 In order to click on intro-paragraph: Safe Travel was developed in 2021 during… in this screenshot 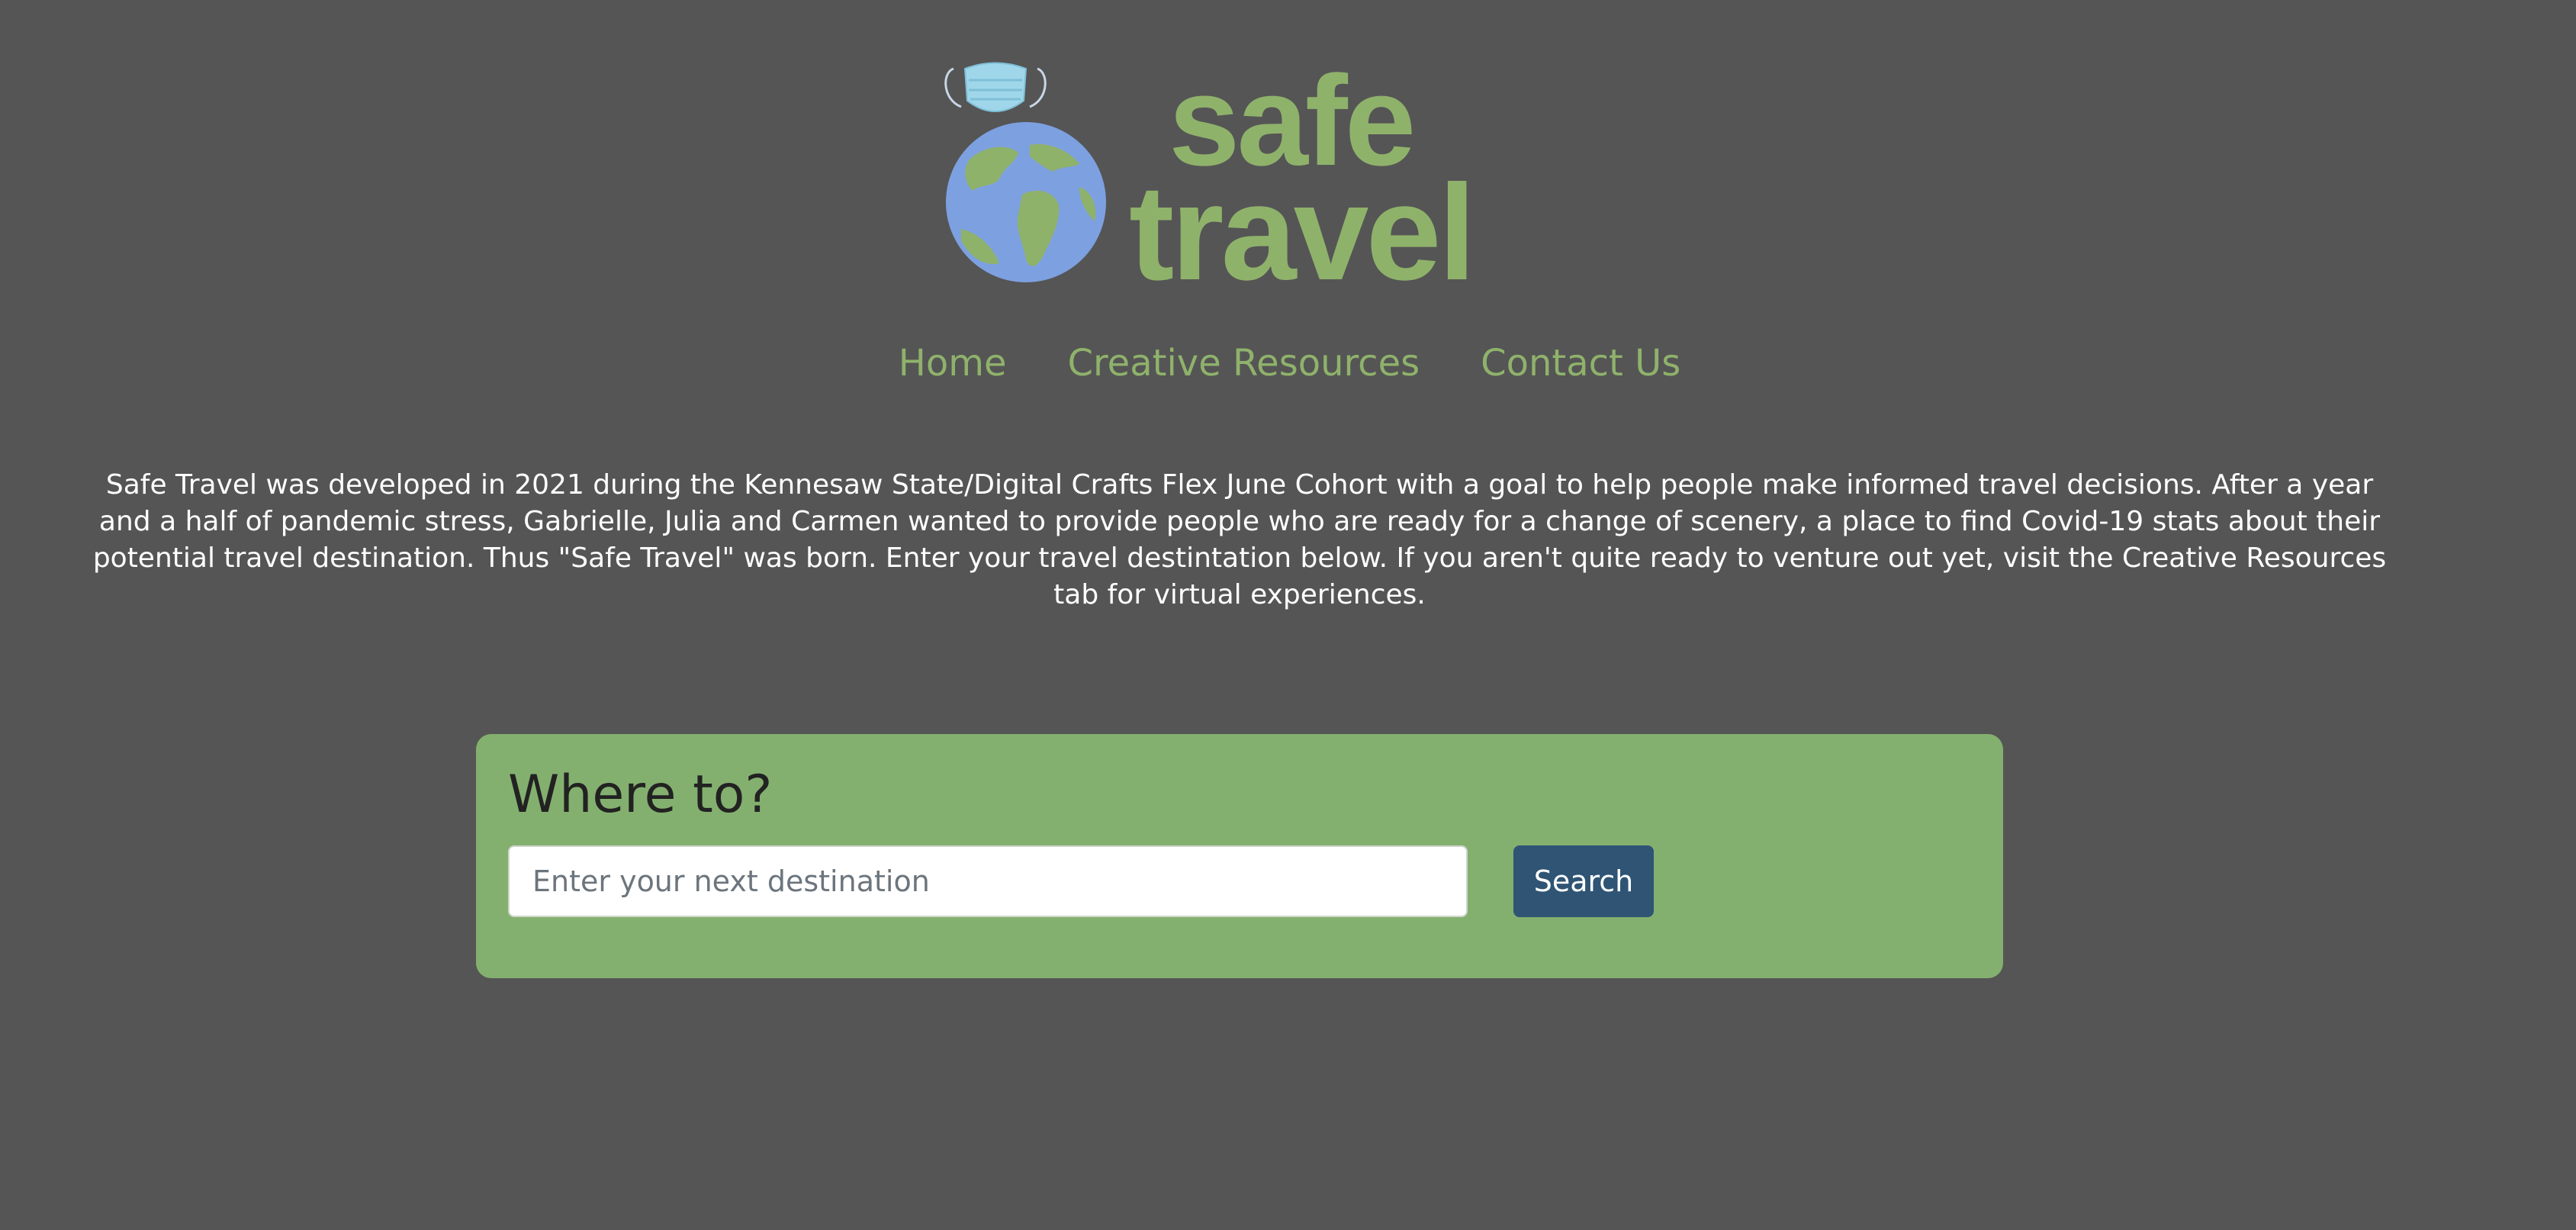, I will do `click(1240, 539)`.